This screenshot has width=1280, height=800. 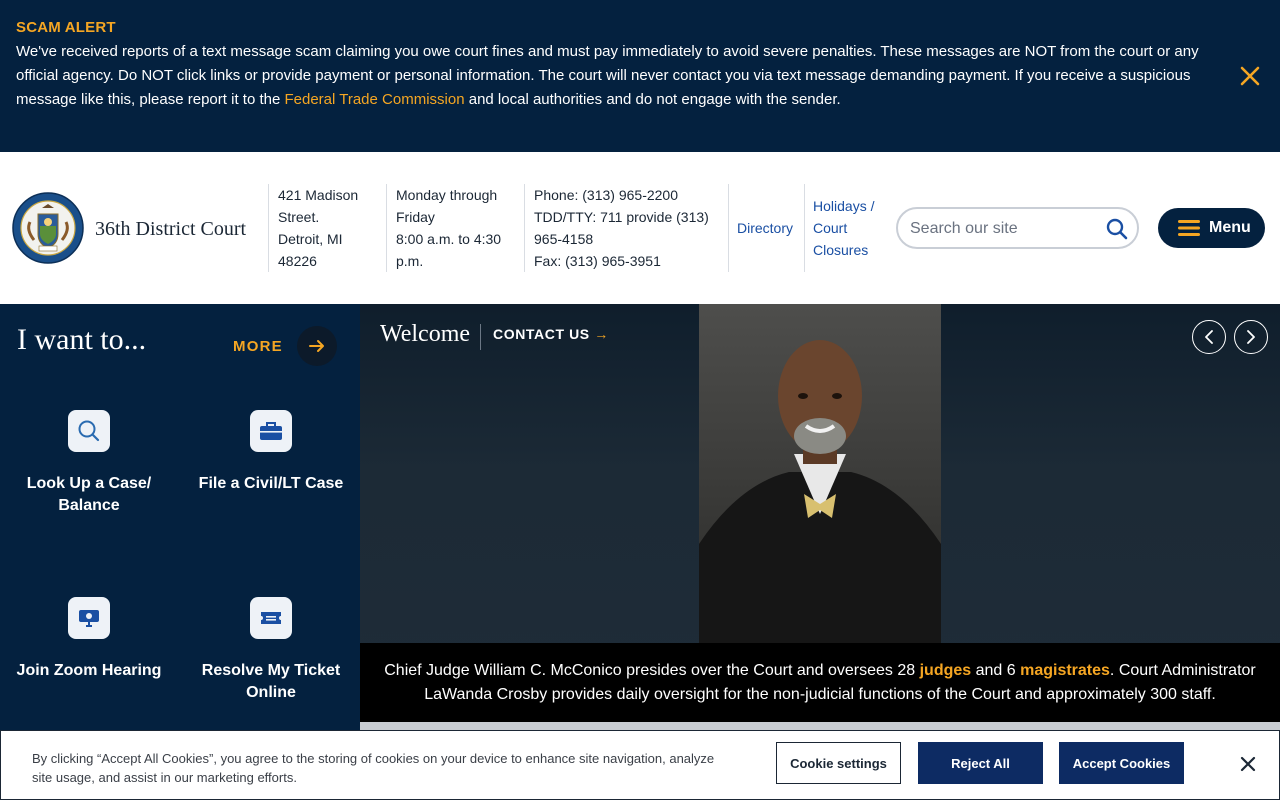 I want to click on accept-cookies-button: Accept Cookies, so click(x=1121, y=763).